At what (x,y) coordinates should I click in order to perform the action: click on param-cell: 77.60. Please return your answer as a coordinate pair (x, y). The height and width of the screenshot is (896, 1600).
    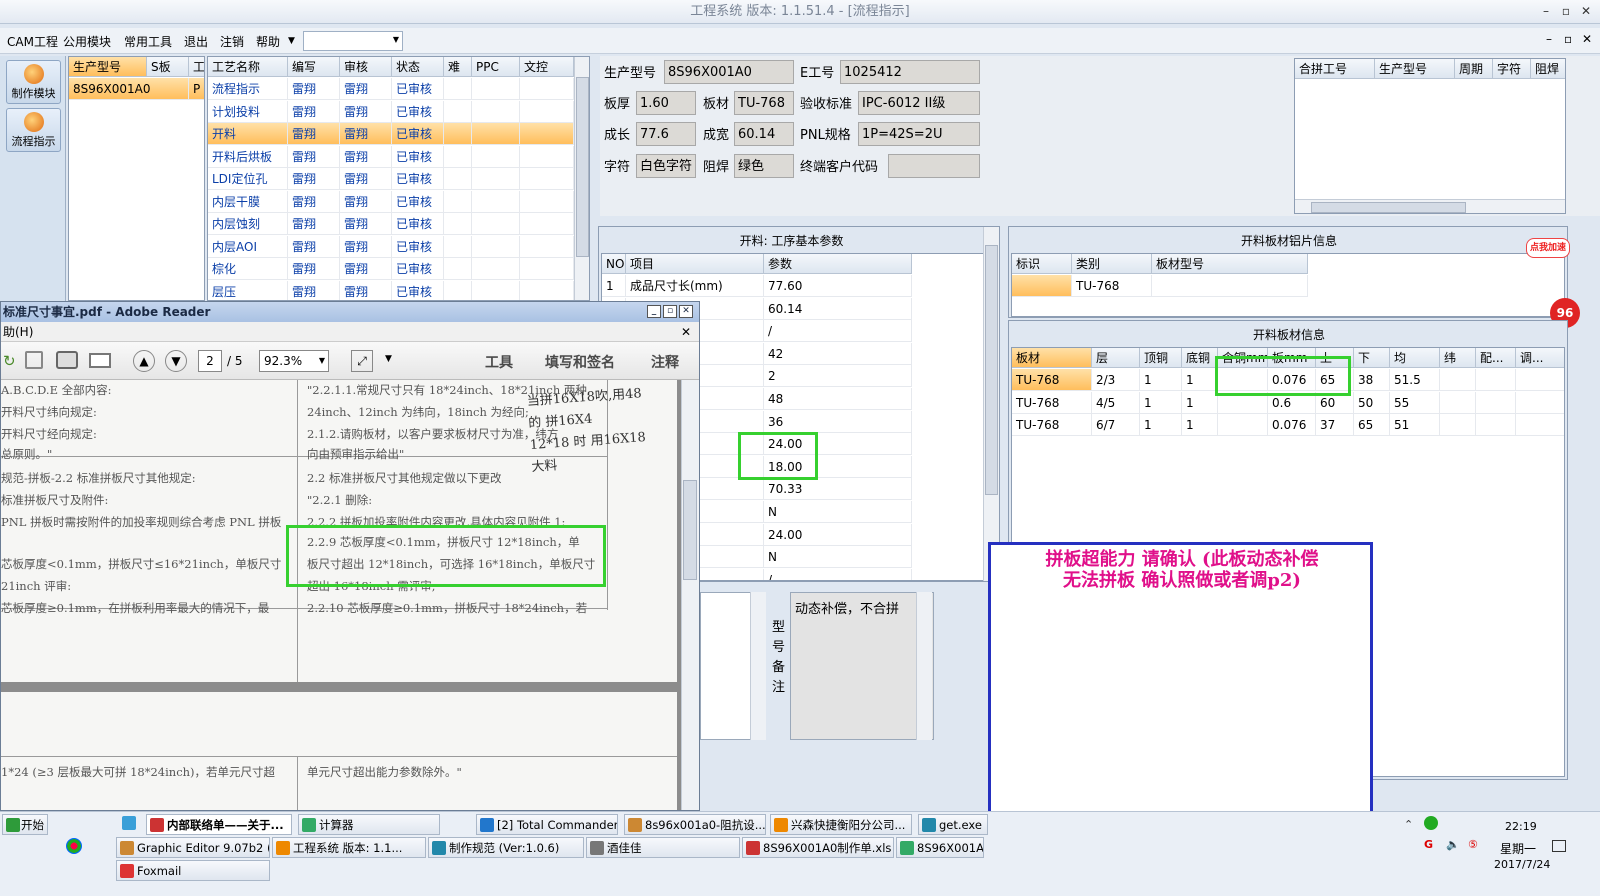
    Looking at the image, I should click on (838, 286).